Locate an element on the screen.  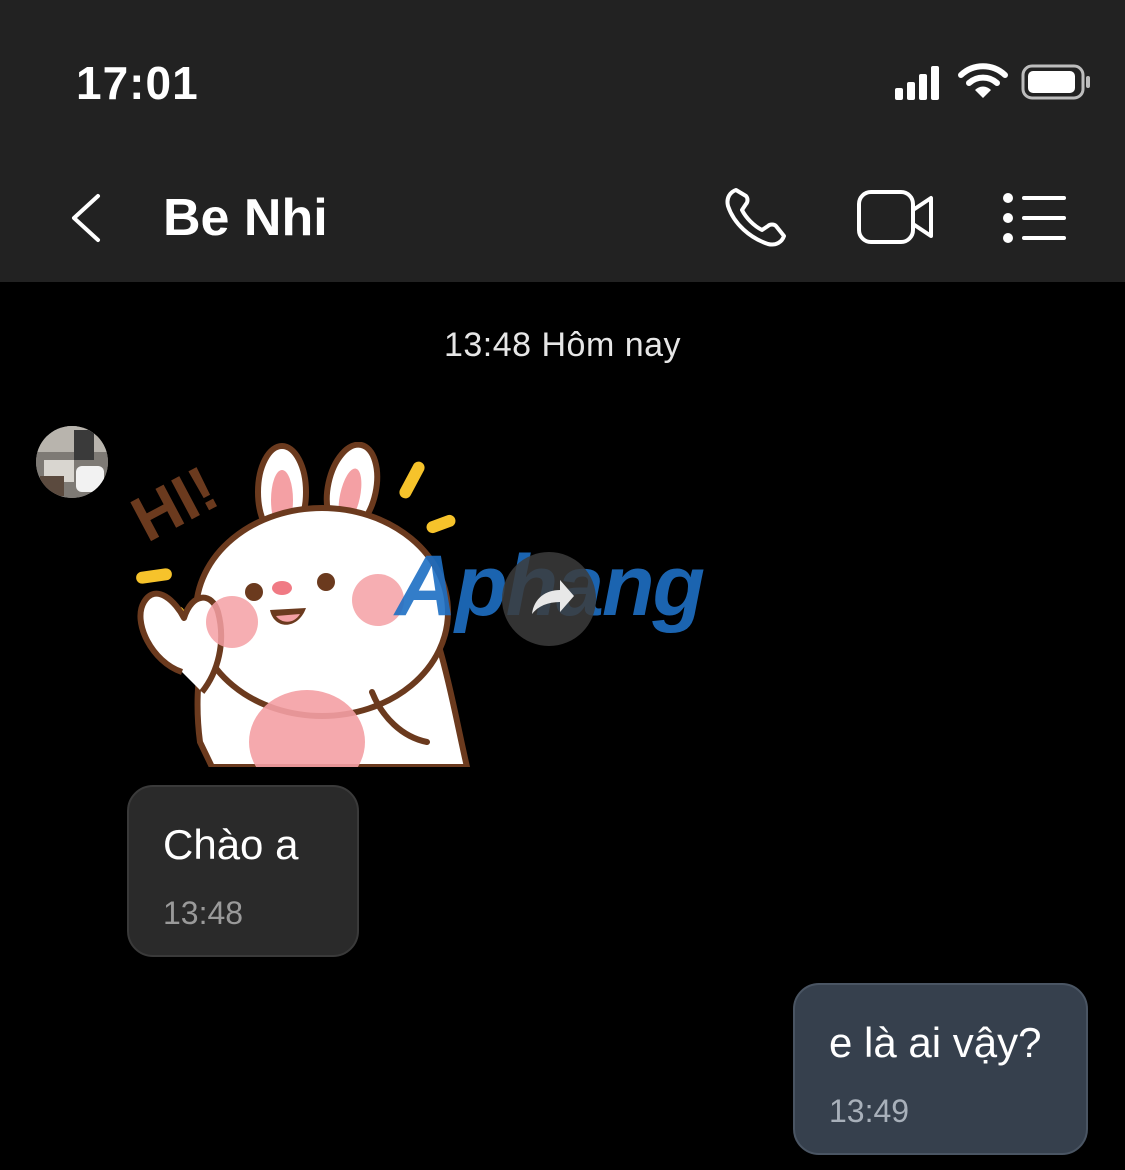
avatar is located at coordinates (72, 462).